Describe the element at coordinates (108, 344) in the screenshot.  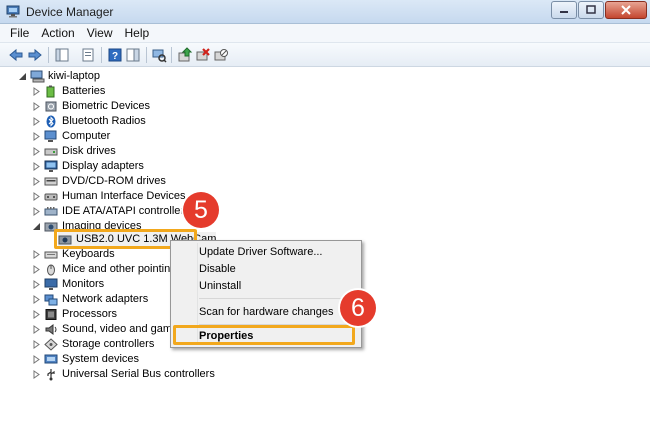
I see `tree-category-label: Storage controllers` at that location.